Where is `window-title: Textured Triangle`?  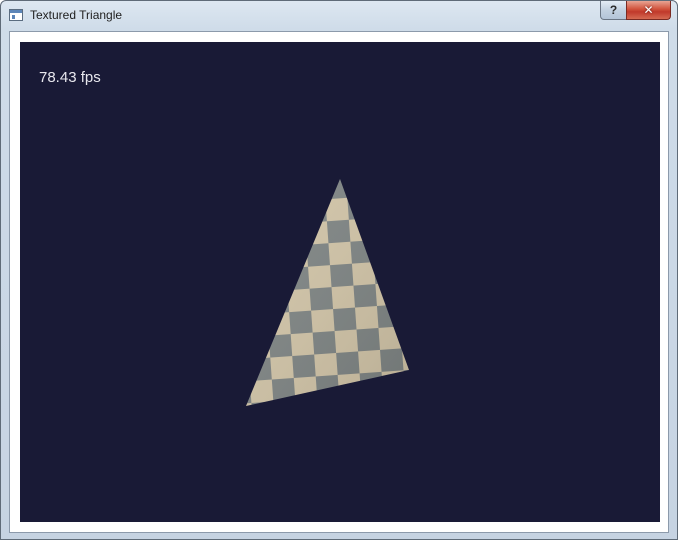 window-title: Textured Triangle is located at coordinates (76, 15).